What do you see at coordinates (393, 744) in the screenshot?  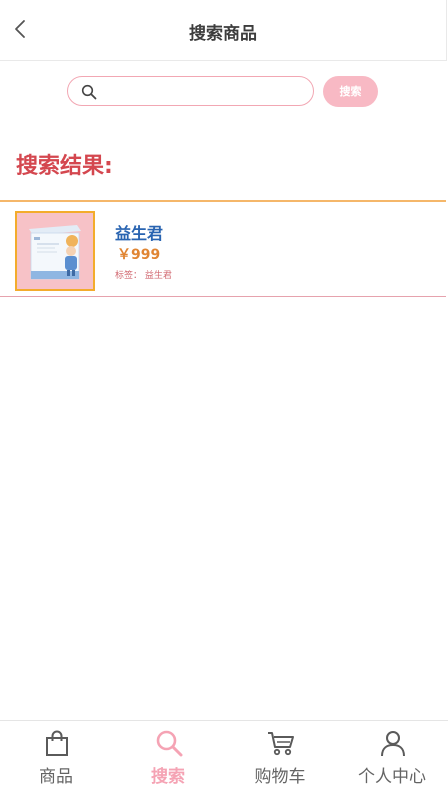 I see `person-icon` at bounding box center [393, 744].